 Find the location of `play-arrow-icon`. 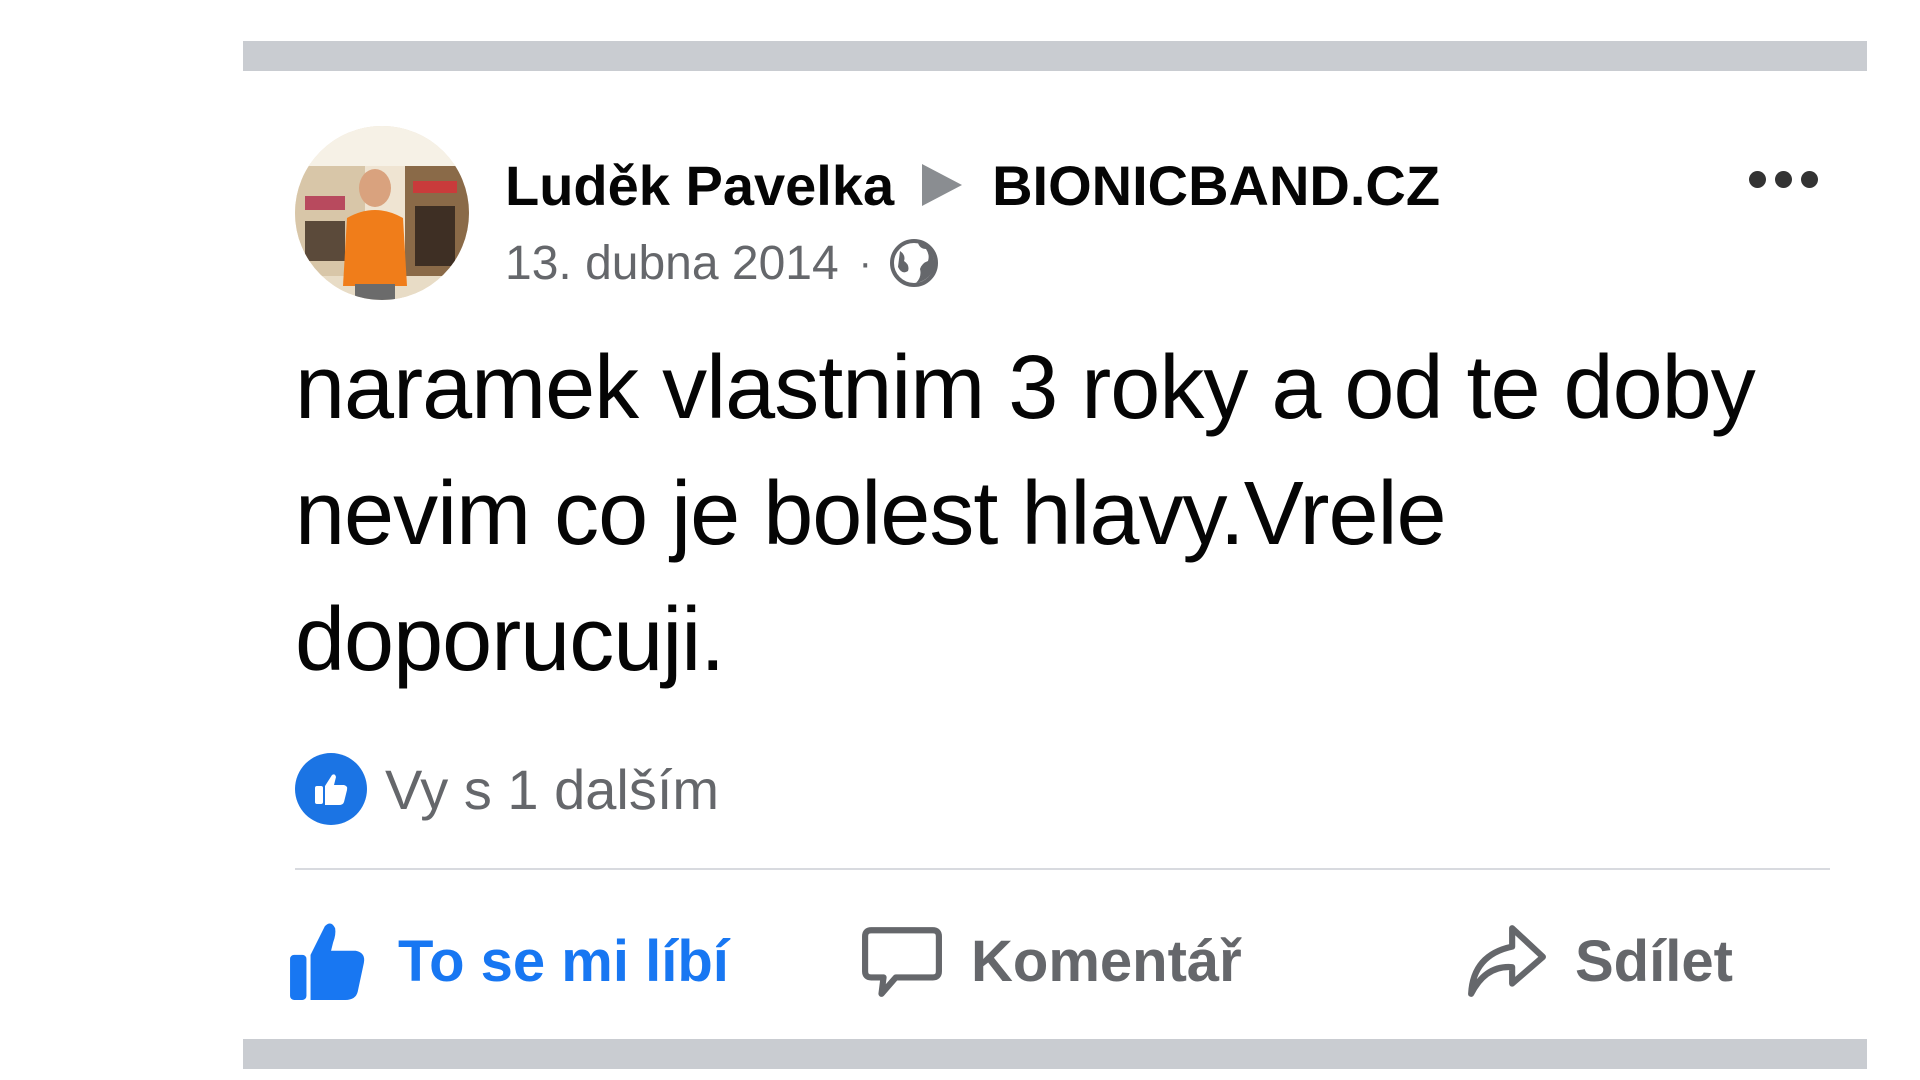

play-arrow-icon is located at coordinates (942, 185).